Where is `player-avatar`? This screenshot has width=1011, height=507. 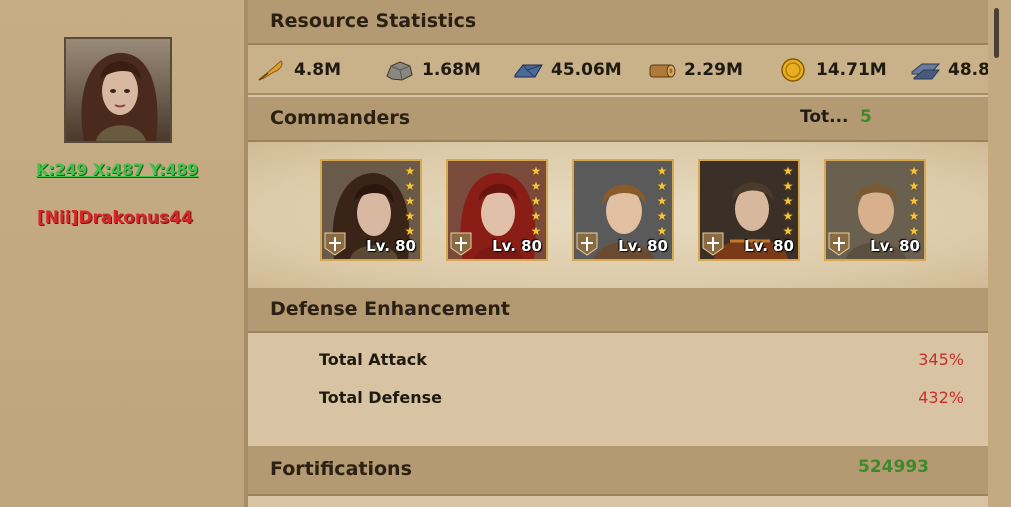
player-avatar is located at coordinates (118, 90).